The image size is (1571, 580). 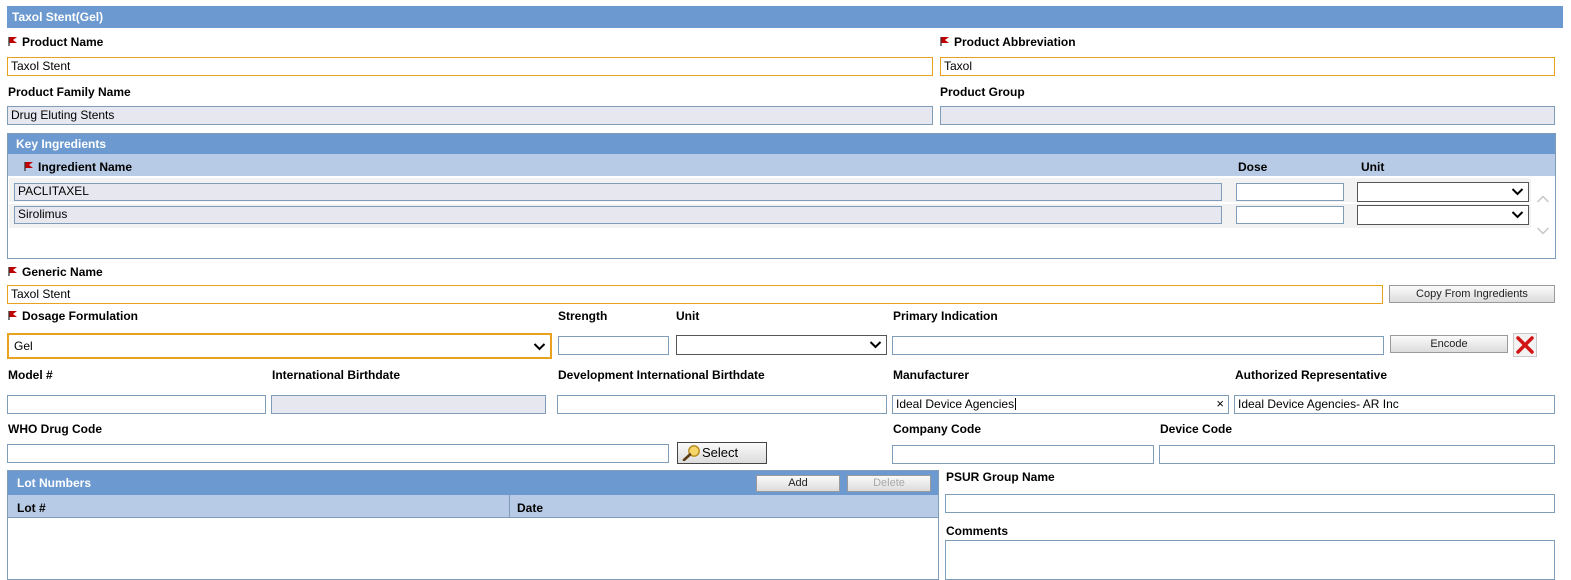 I want to click on product-abbreviation-label: Product Abbreviation, so click(x=1008, y=42).